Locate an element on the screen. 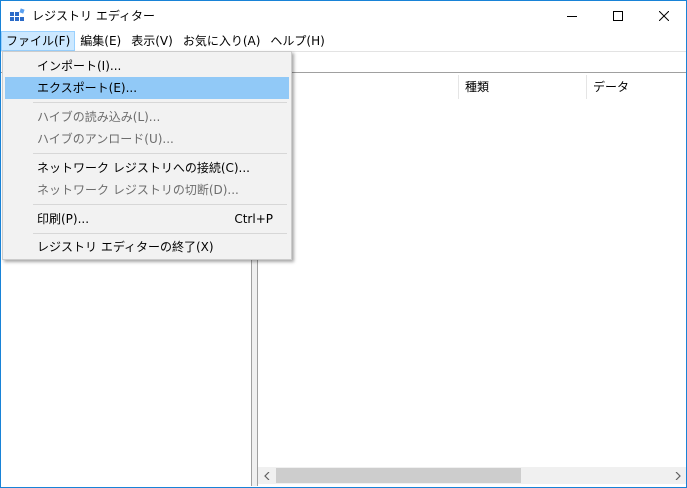 This screenshot has width=687, height=488. maximize-icon is located at coordinates (618, 16).